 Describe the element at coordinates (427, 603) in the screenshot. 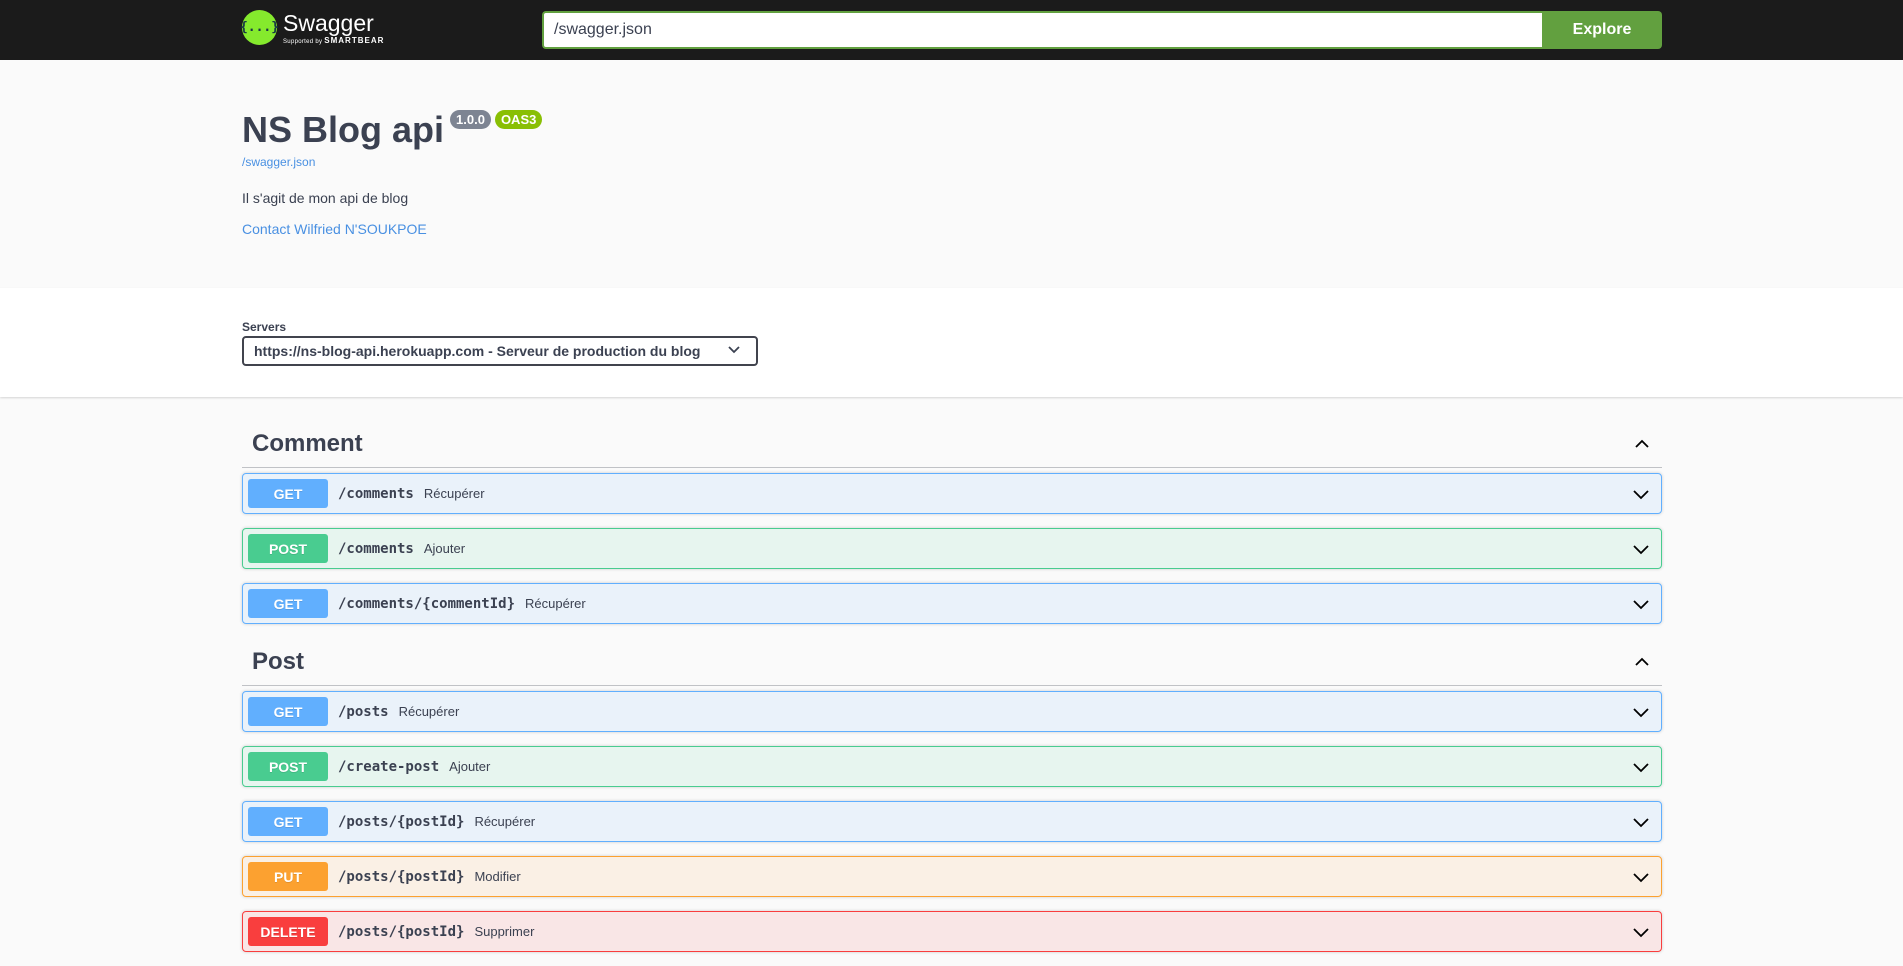

I see `operation-path: /comments/{commentId}` at that location.